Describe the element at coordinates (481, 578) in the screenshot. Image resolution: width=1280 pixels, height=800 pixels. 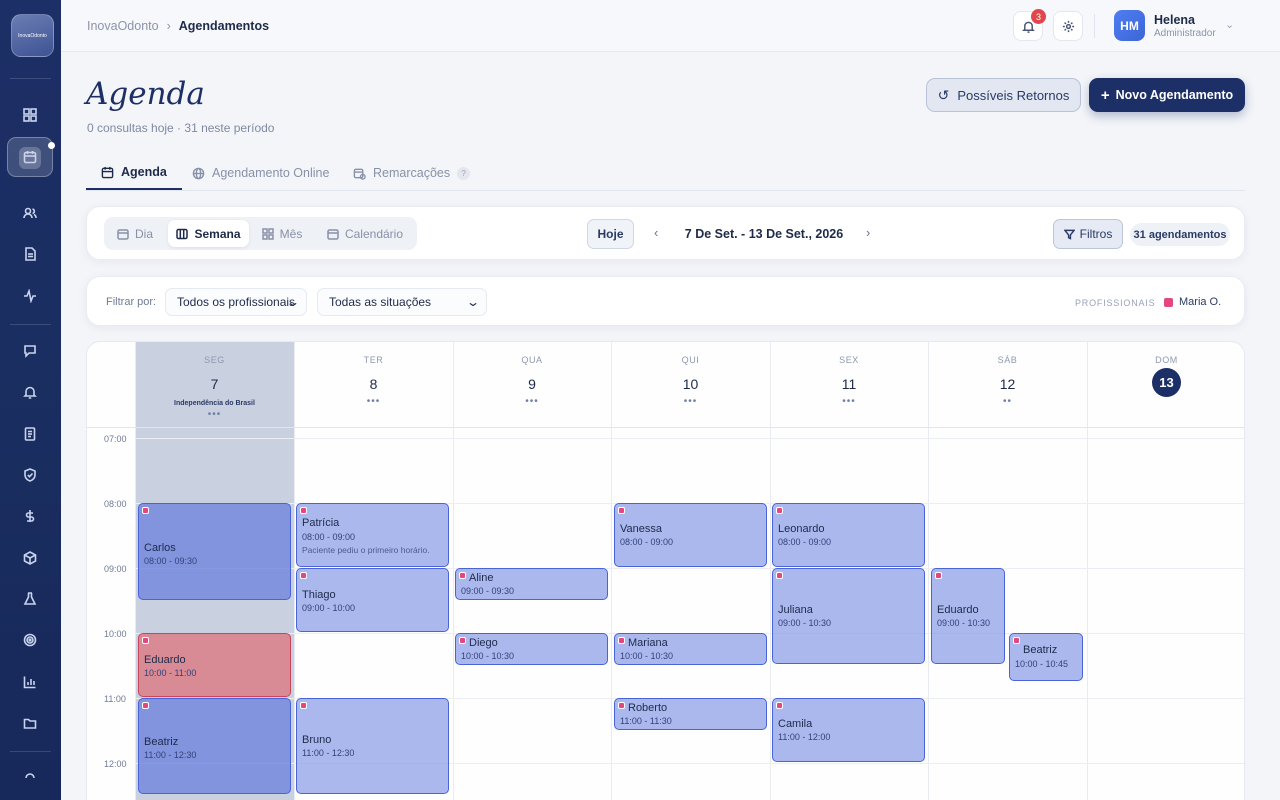
I see `patient-name: Aline` at that location.